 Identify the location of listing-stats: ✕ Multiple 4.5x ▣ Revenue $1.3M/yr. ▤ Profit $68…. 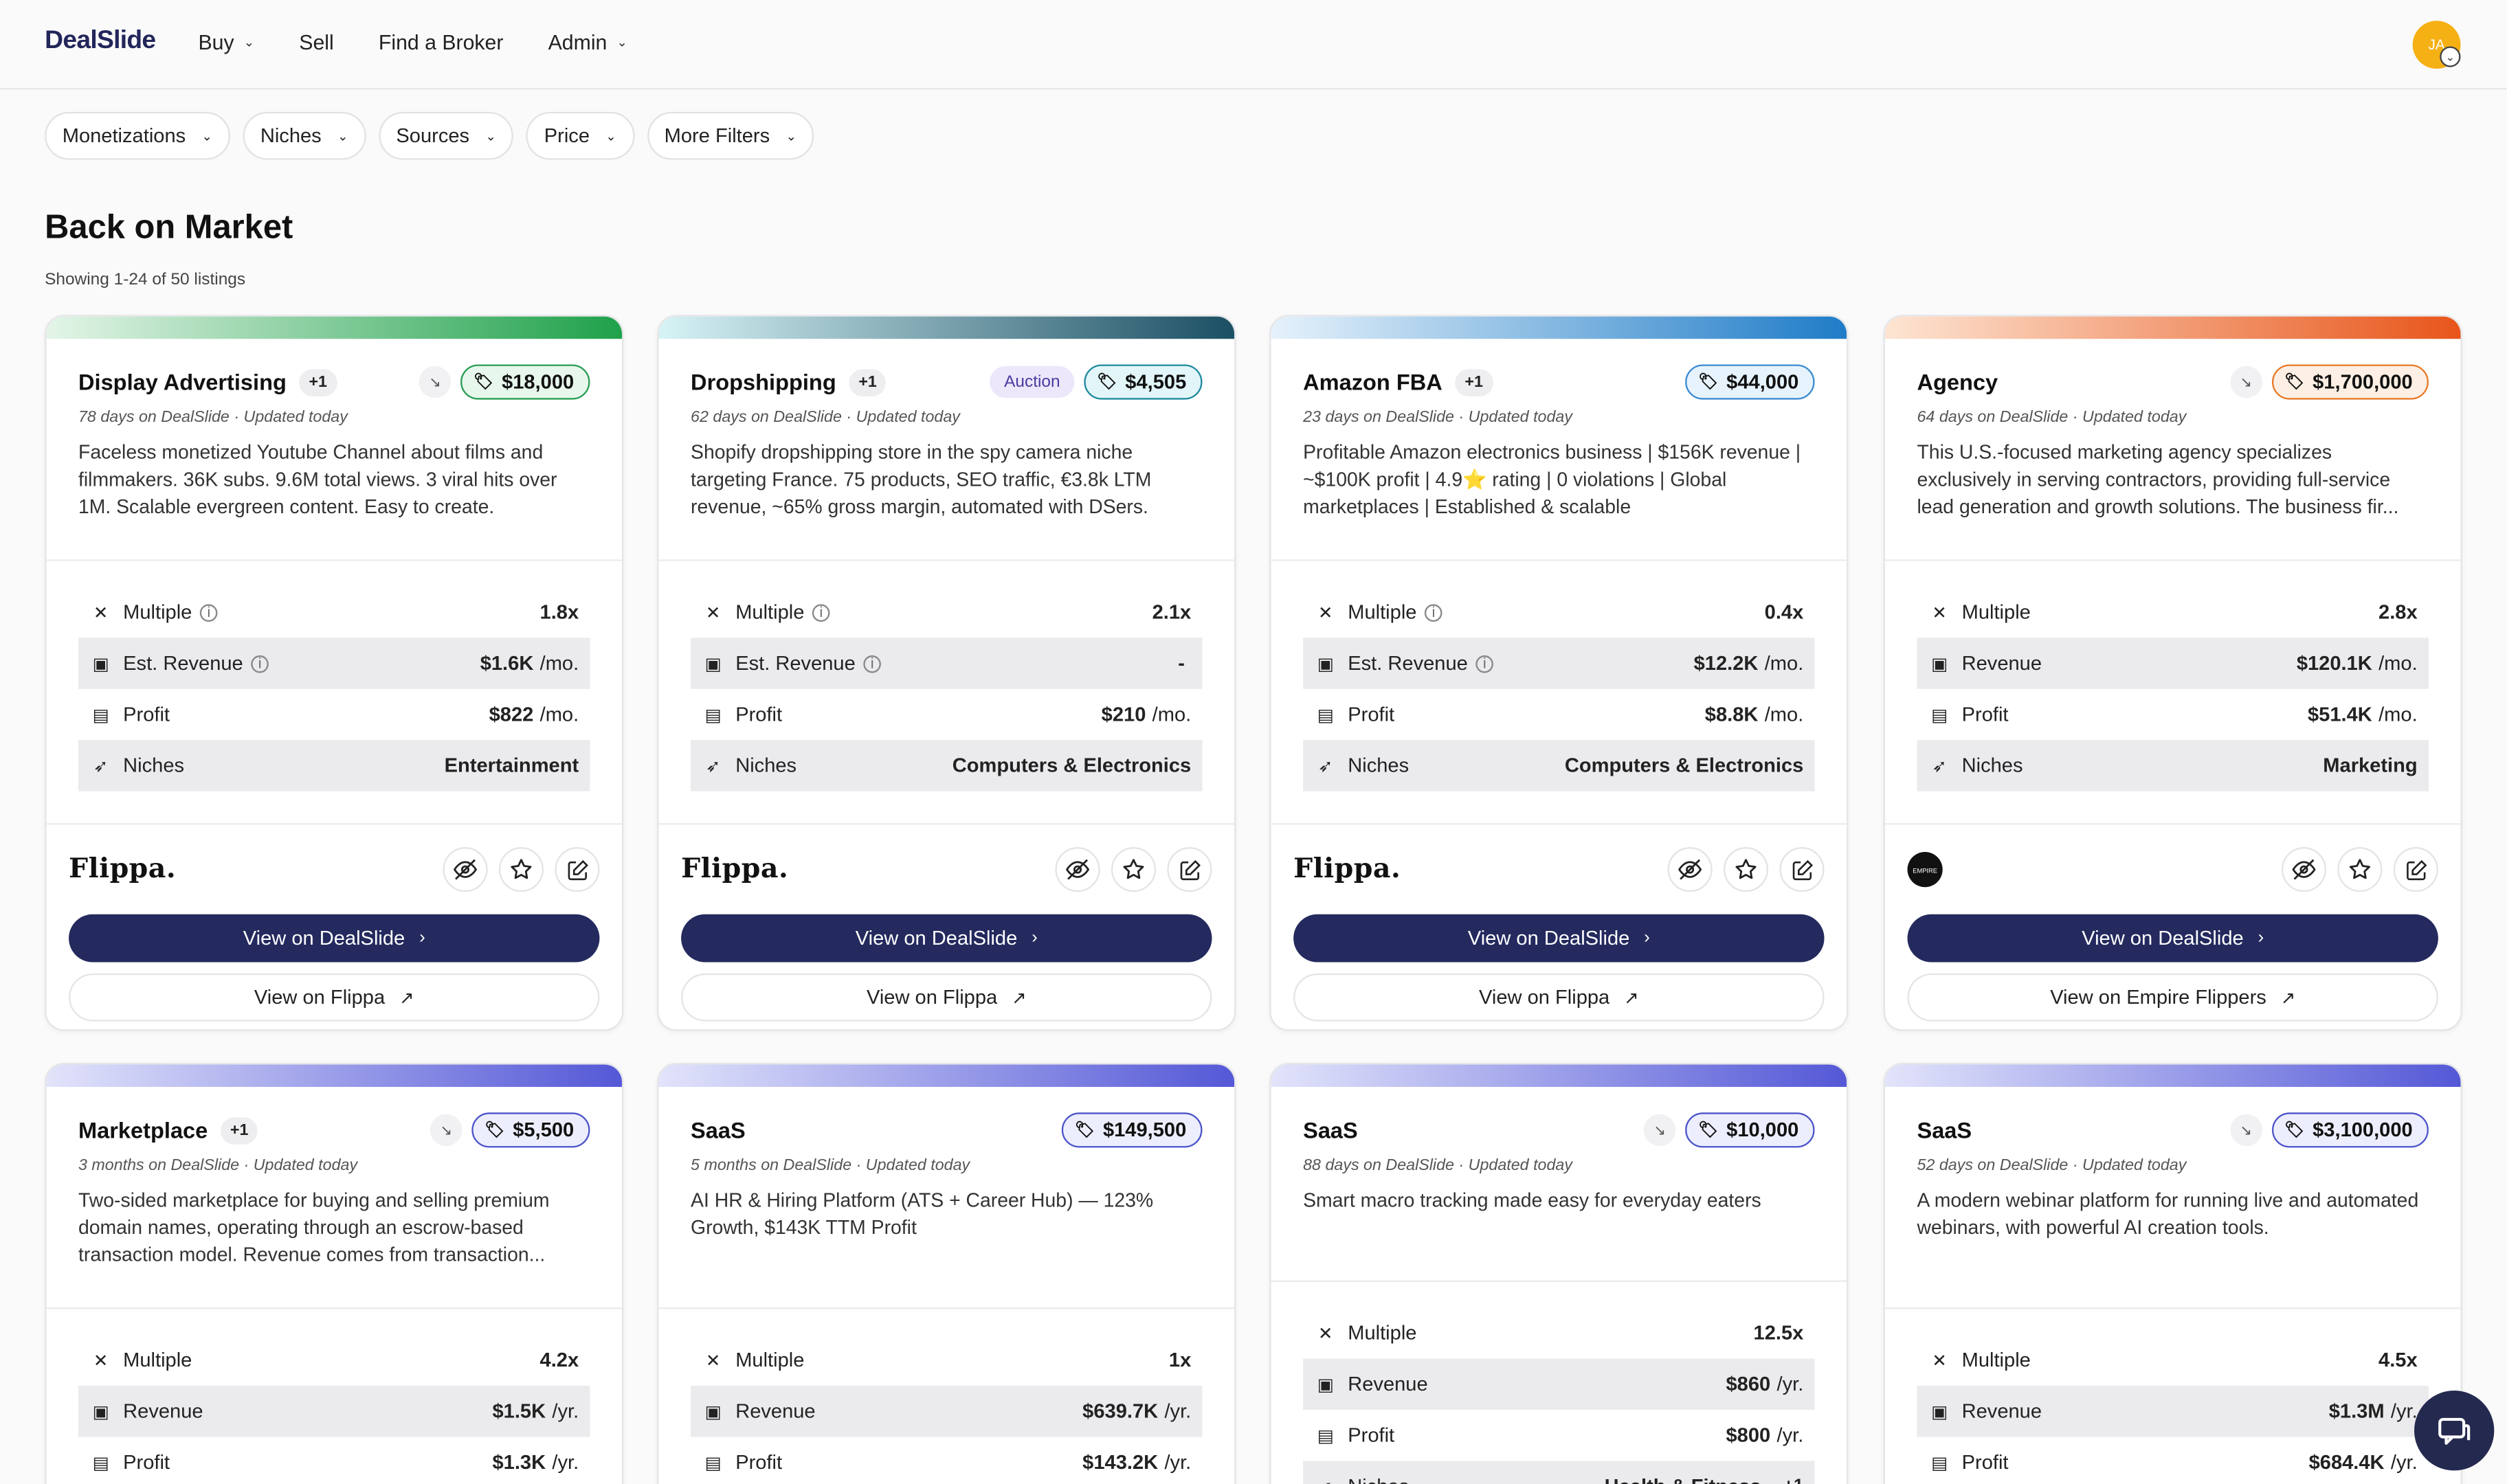
(2173, 1396).